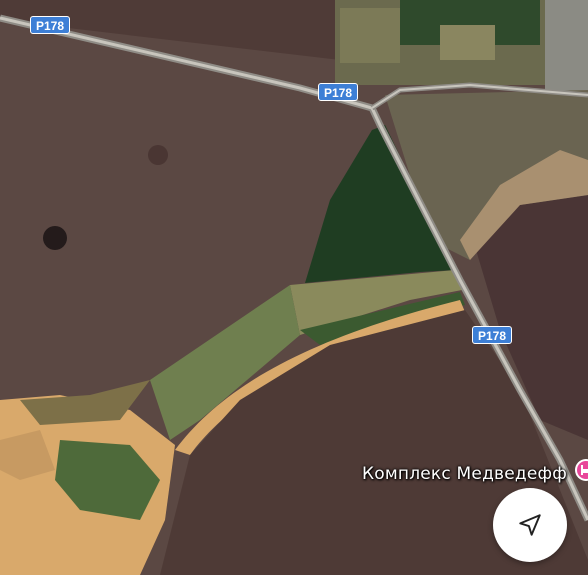 The height and width of the screenshot is (575, 588). I want to click on poi-label: Комплекс Медведефф, so click(464, 474).